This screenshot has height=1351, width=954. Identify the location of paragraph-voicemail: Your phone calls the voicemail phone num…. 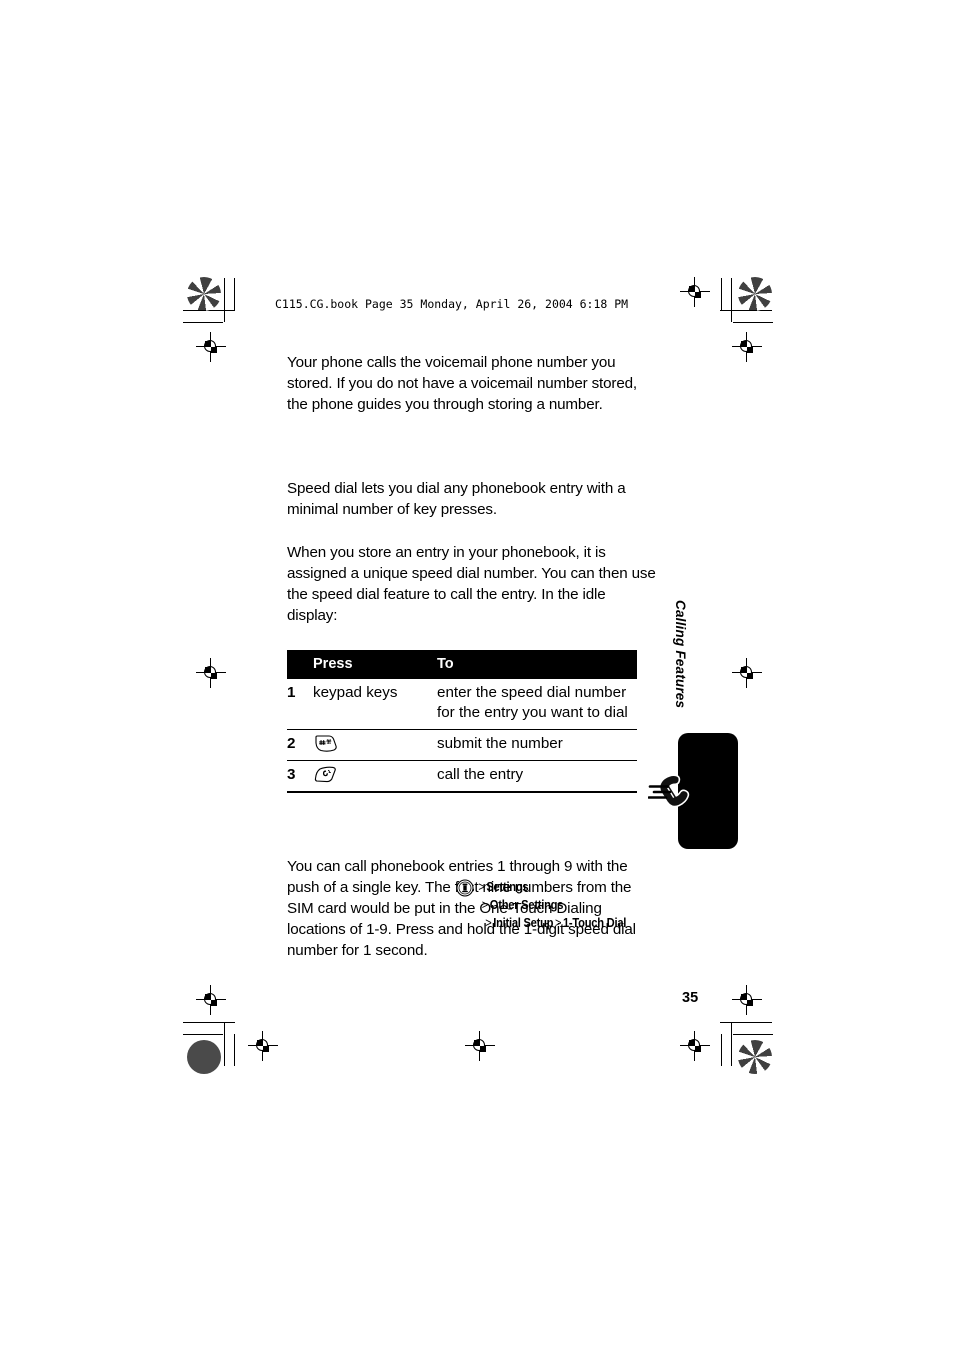
(462, 383).